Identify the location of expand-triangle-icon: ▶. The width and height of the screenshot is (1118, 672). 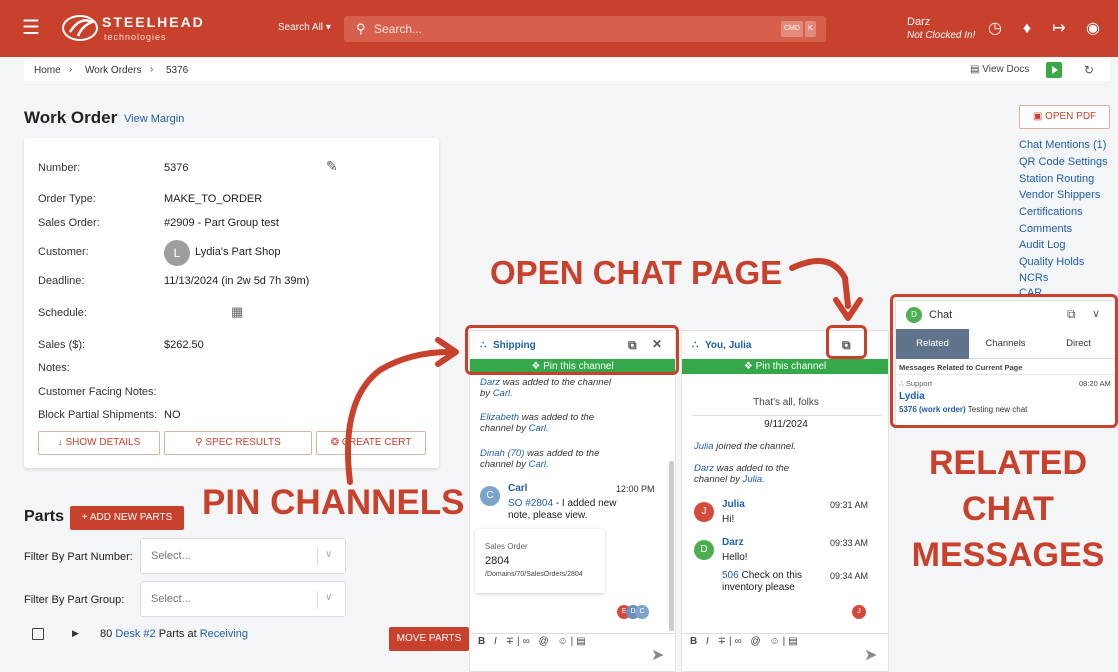
(75, 633).